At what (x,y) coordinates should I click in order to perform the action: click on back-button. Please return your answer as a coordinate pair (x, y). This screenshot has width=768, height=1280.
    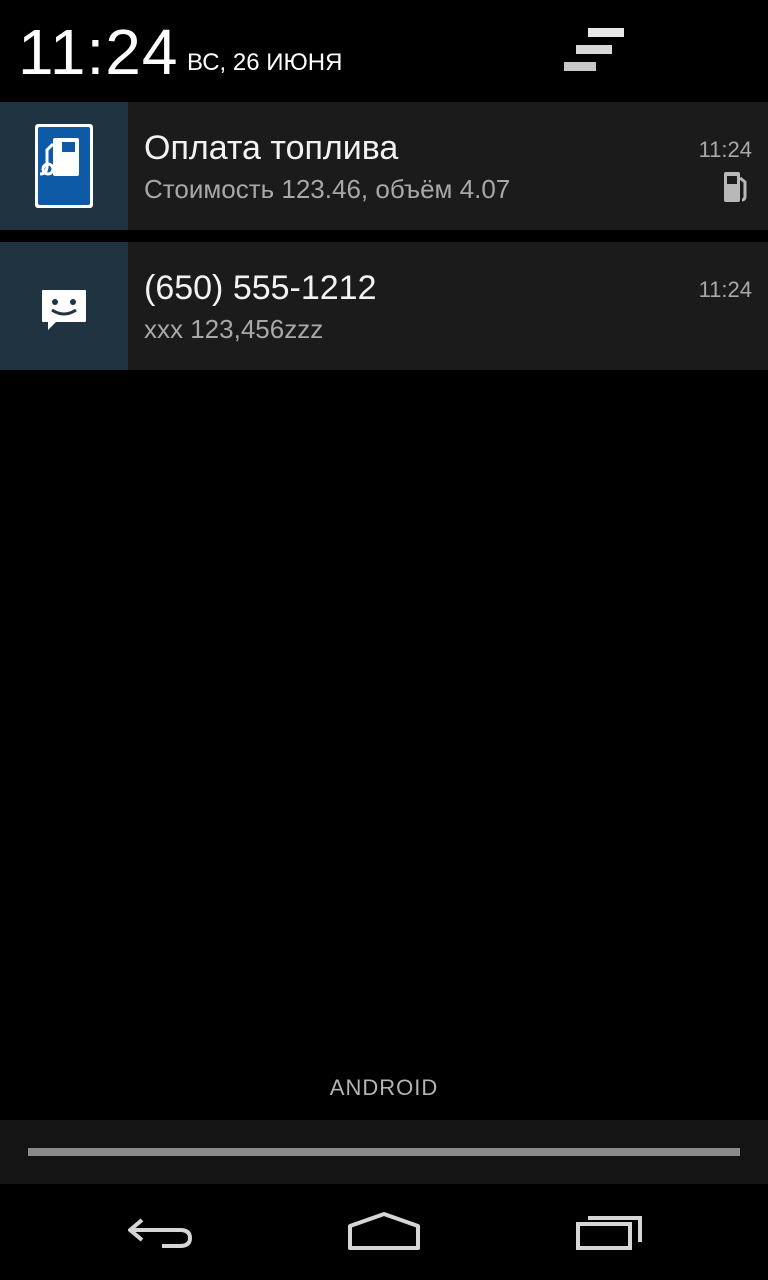
    Looking at the image, I should click on (160, 1232).